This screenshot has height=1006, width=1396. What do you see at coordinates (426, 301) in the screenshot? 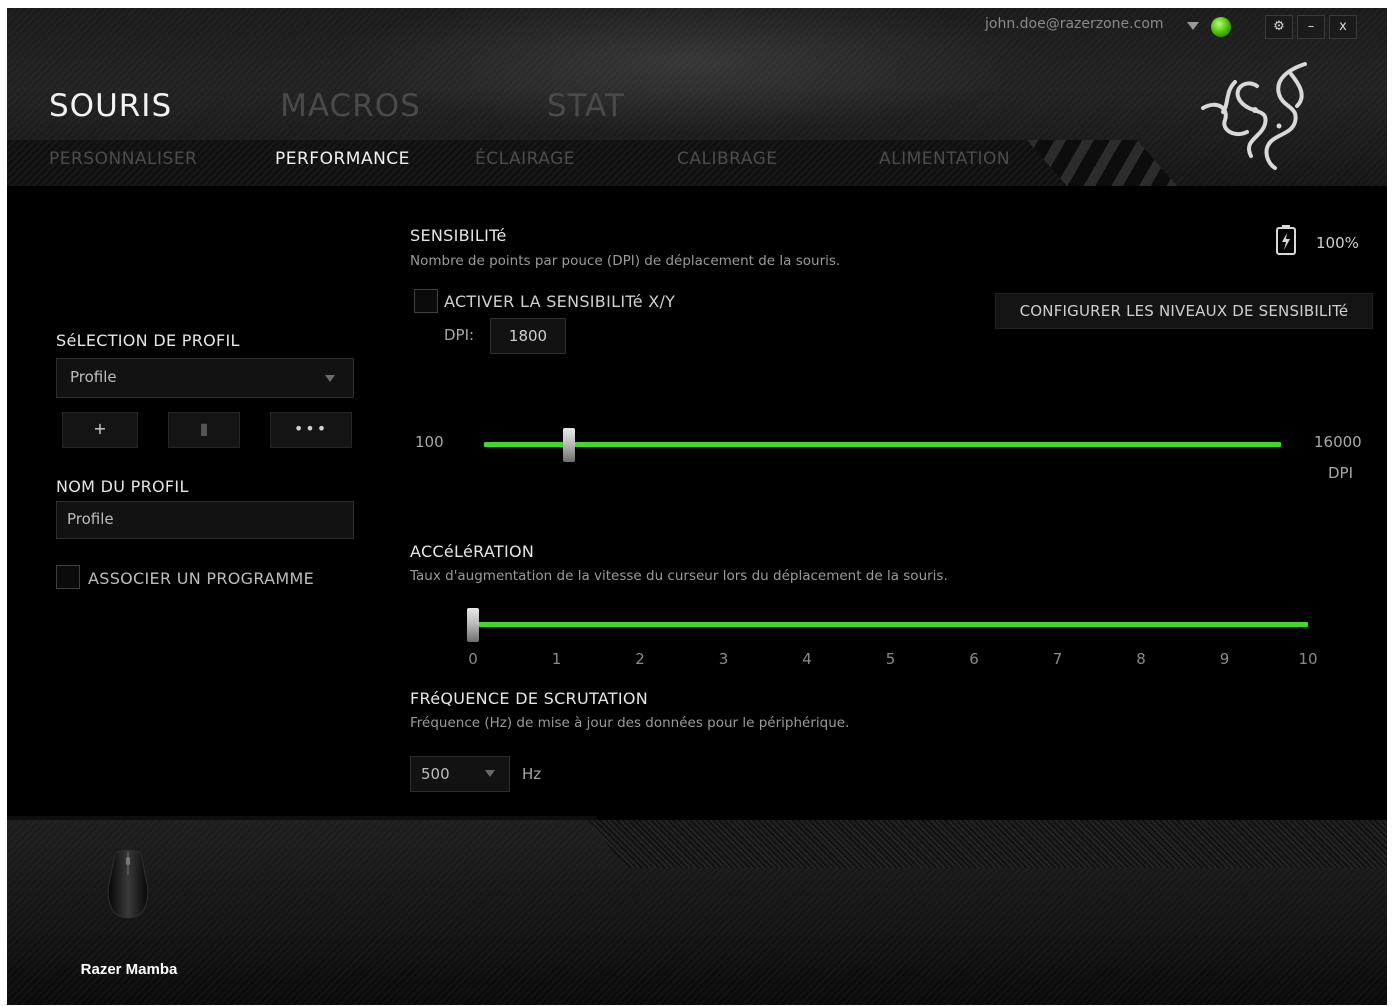
I see `xy-sensitivity-checkbox` at bounding box center [426, 301].